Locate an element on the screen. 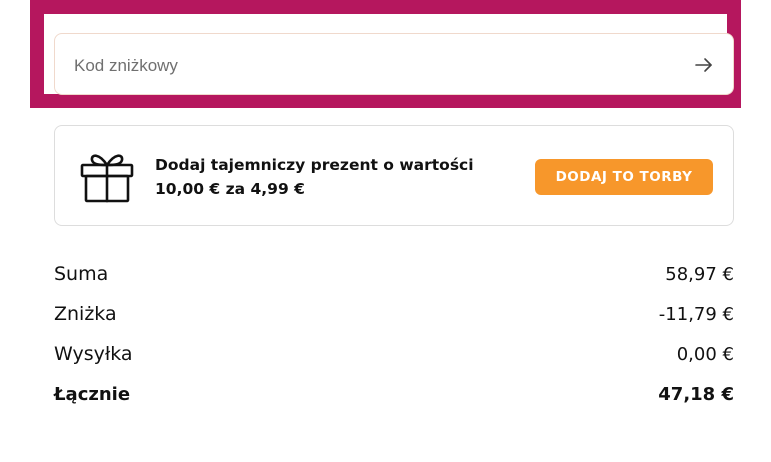  subtotal-label: Suma is located at coordinates (81, 274).